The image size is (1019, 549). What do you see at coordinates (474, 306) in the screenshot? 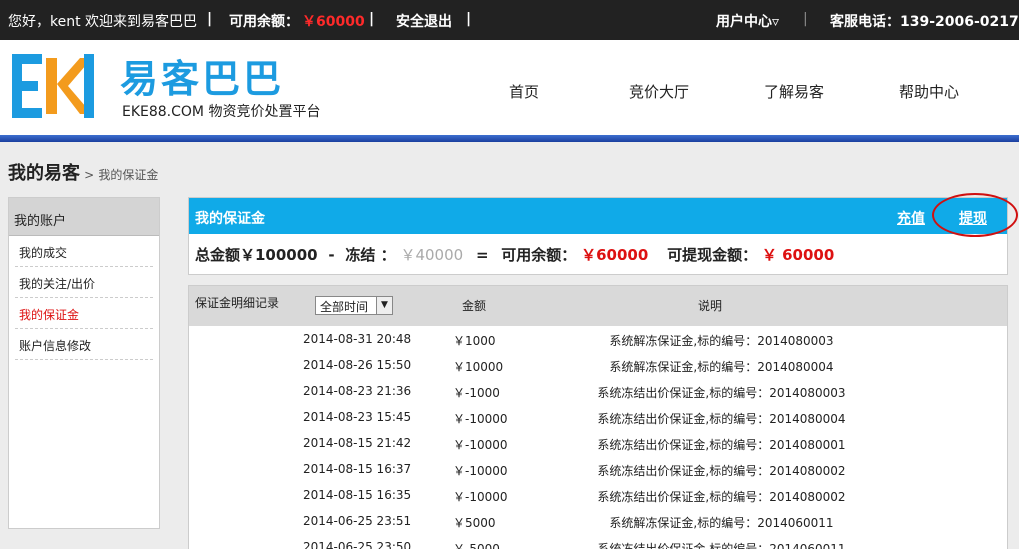
I see `col-amount: 金额` at bounding box center [474, 306].